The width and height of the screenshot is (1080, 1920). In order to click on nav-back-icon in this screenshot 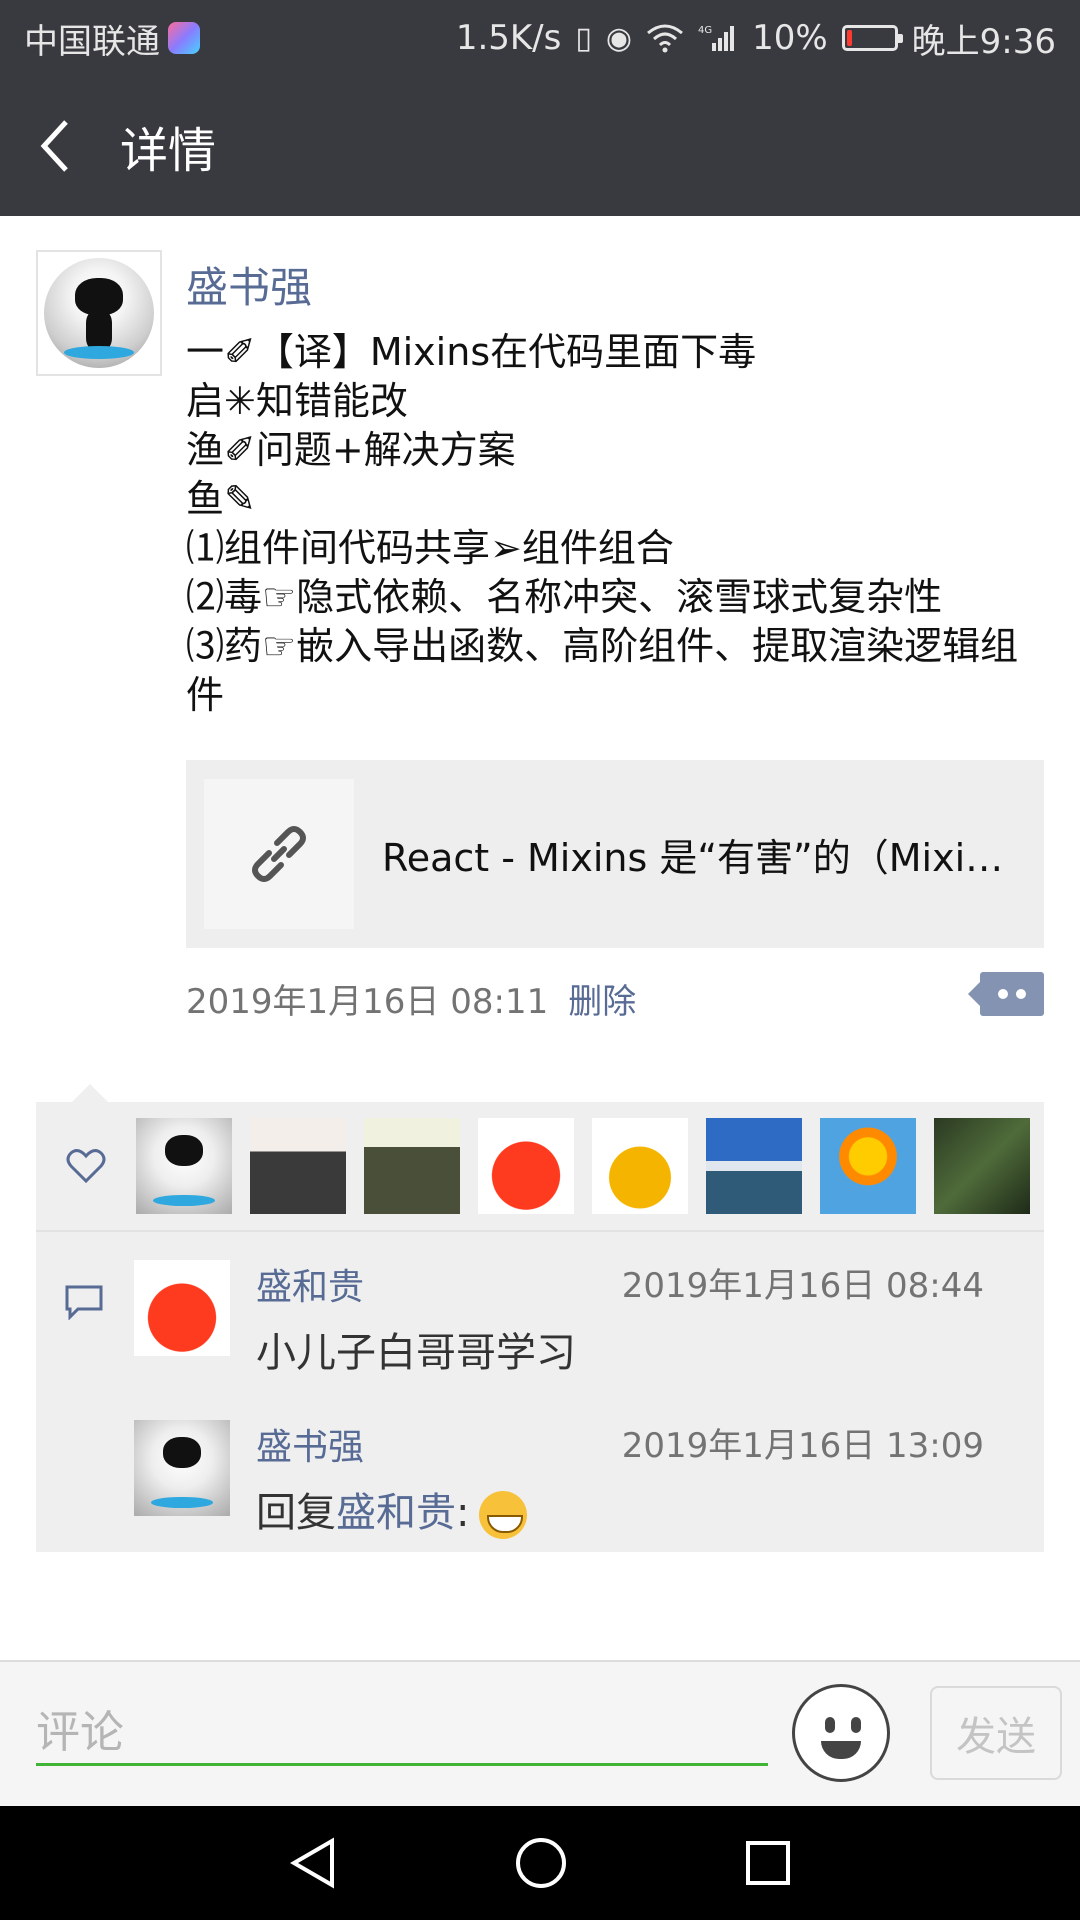, I will do `click(313, 1863)`.